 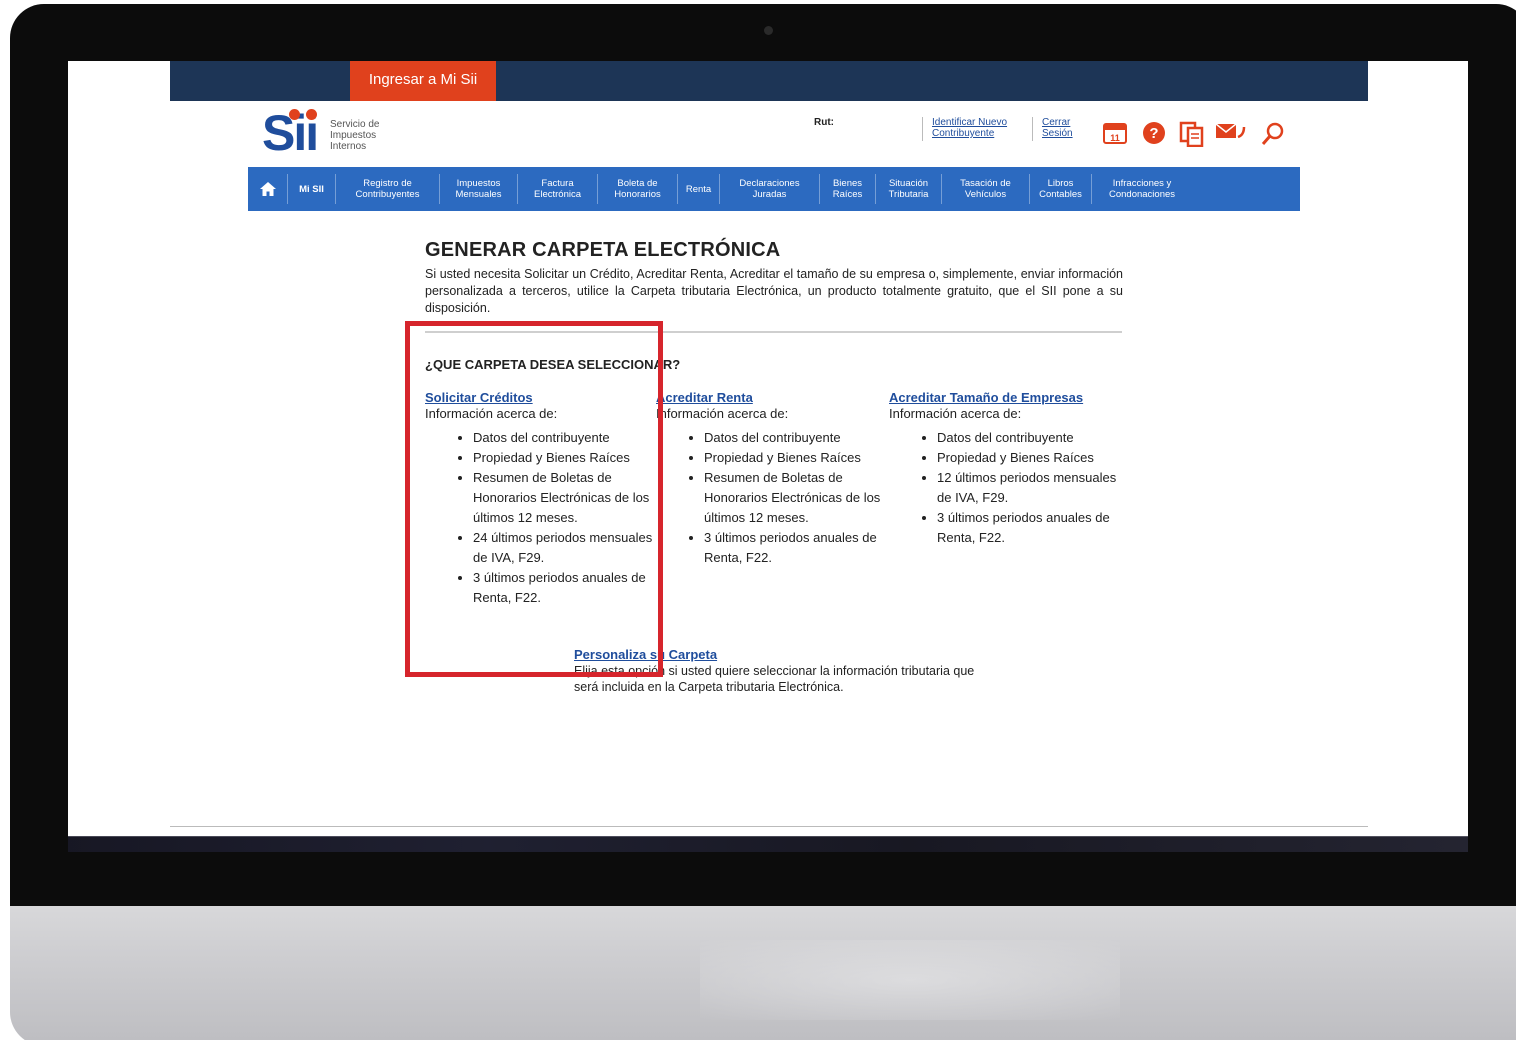 I want to click on home-icon, so click(x=267, y=189).